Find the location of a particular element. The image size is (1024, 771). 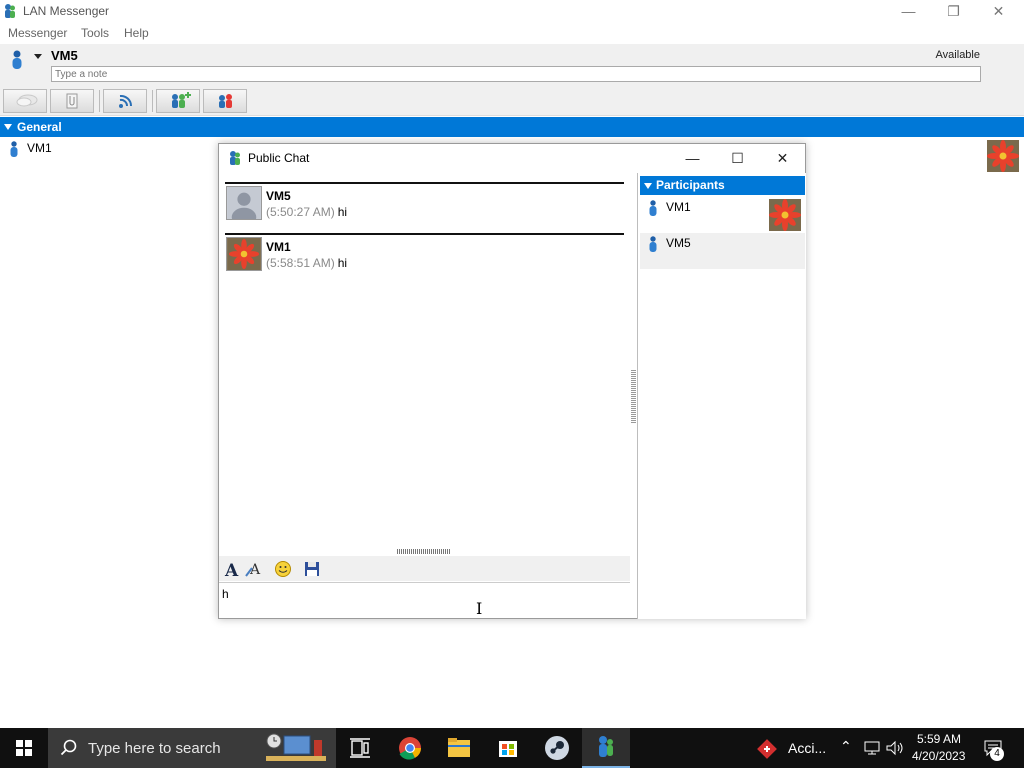

groups-icon is located at coordinates (225, 101).